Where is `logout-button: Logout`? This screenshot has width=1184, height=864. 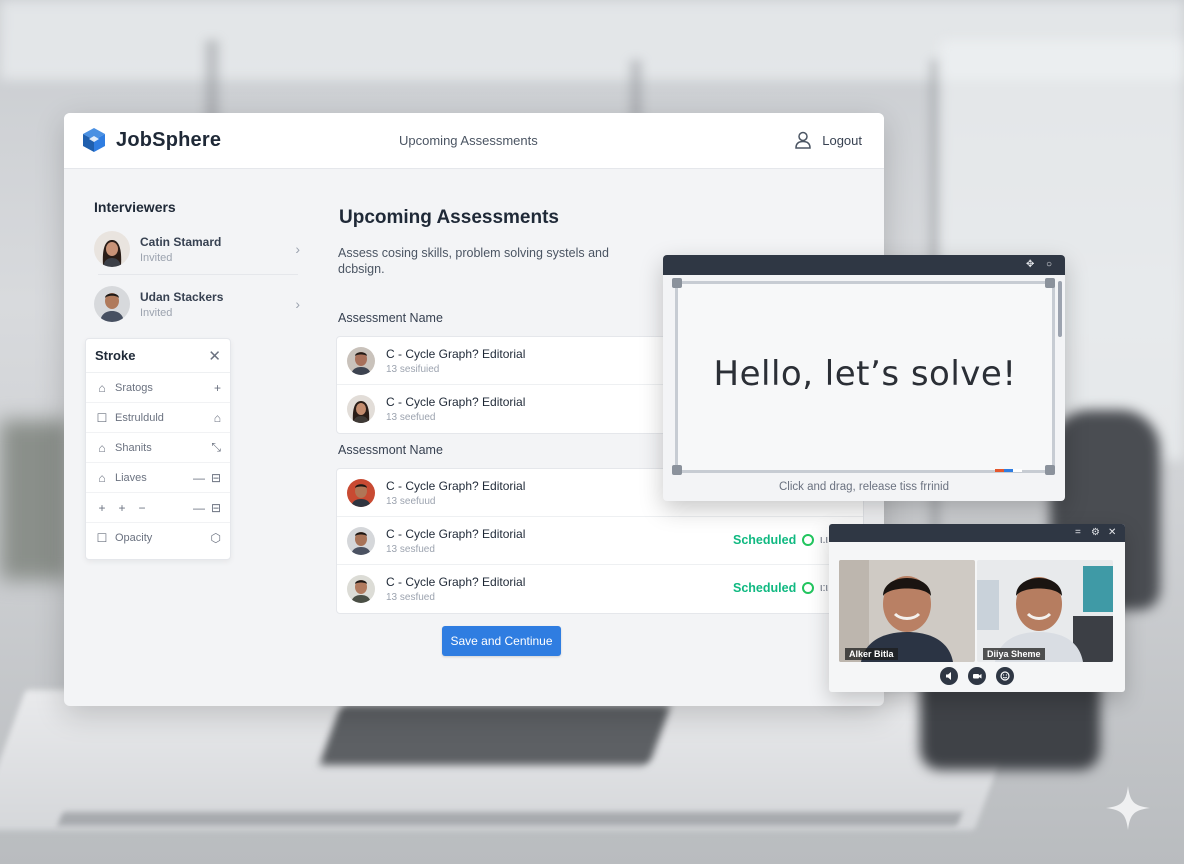 logout-button: Logout is located at coordinates (828, 140).